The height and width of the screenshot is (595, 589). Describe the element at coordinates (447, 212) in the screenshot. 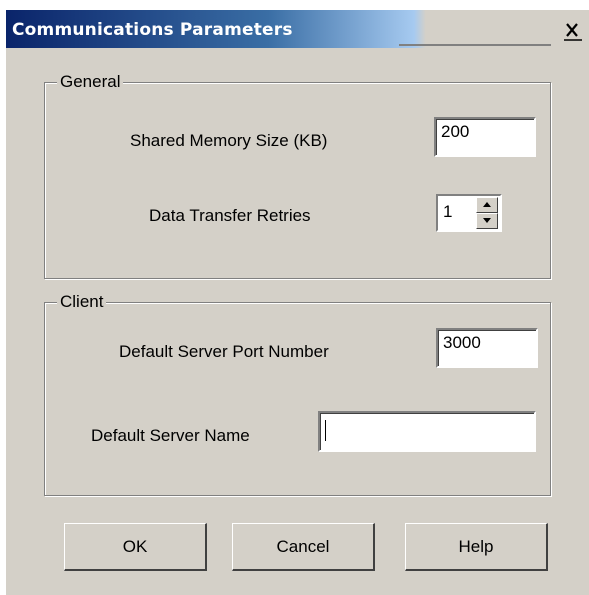

I see `retries-value: 1` at that location.